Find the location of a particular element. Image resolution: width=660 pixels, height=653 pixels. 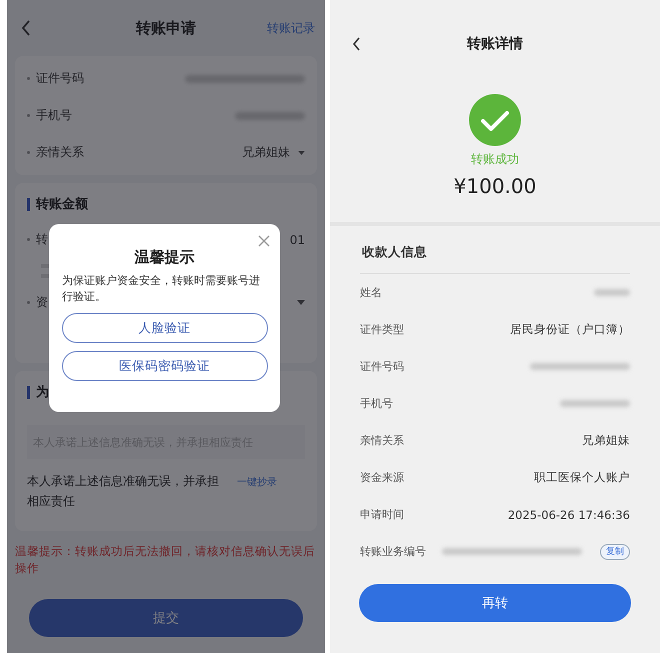

warning-text: 温馨提示：转账成功后无法撤回，请核对信息确认无误后操作 is located at coordinates (165, 560).